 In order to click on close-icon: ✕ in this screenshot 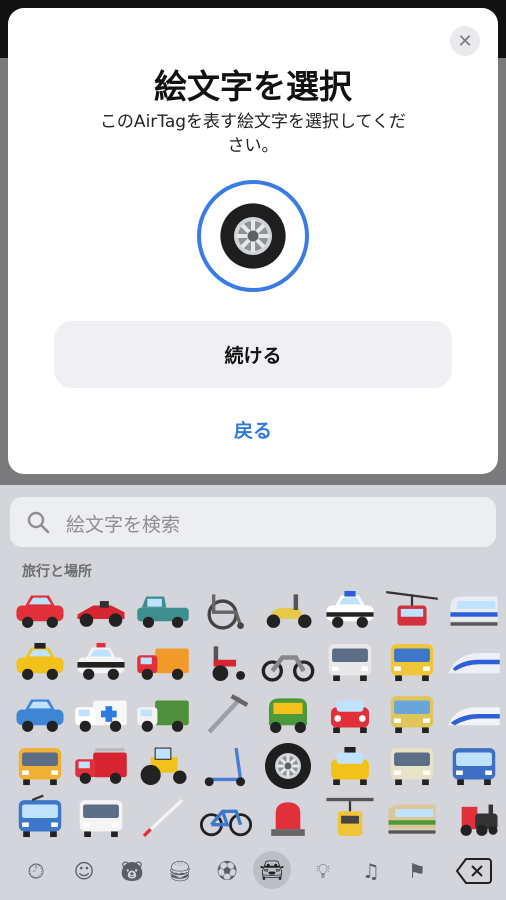, I will do `click(465, 41)`.